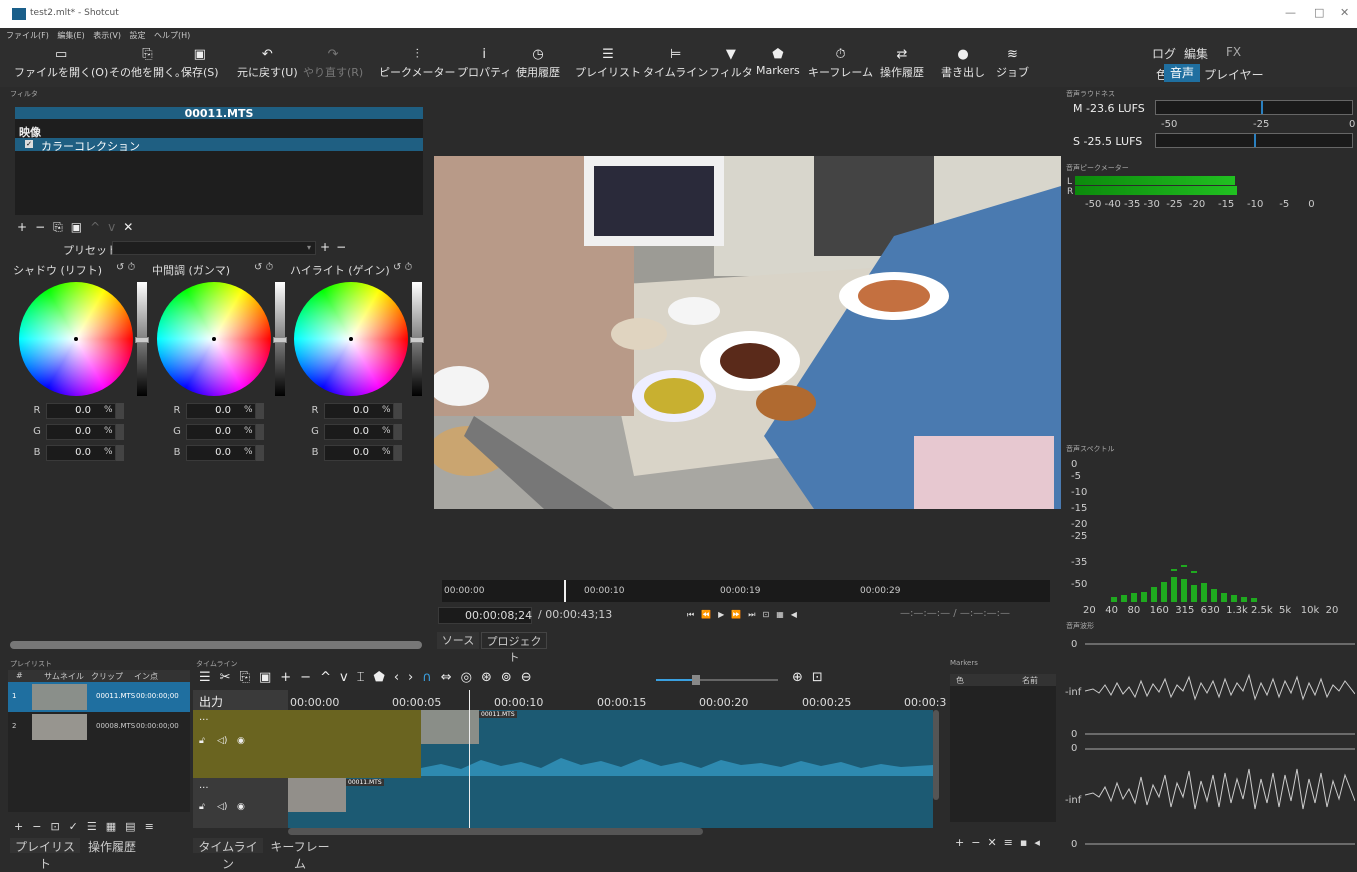 The image size is (1357, 872). I want to click on close-button: ✕, so click(1344, 12).